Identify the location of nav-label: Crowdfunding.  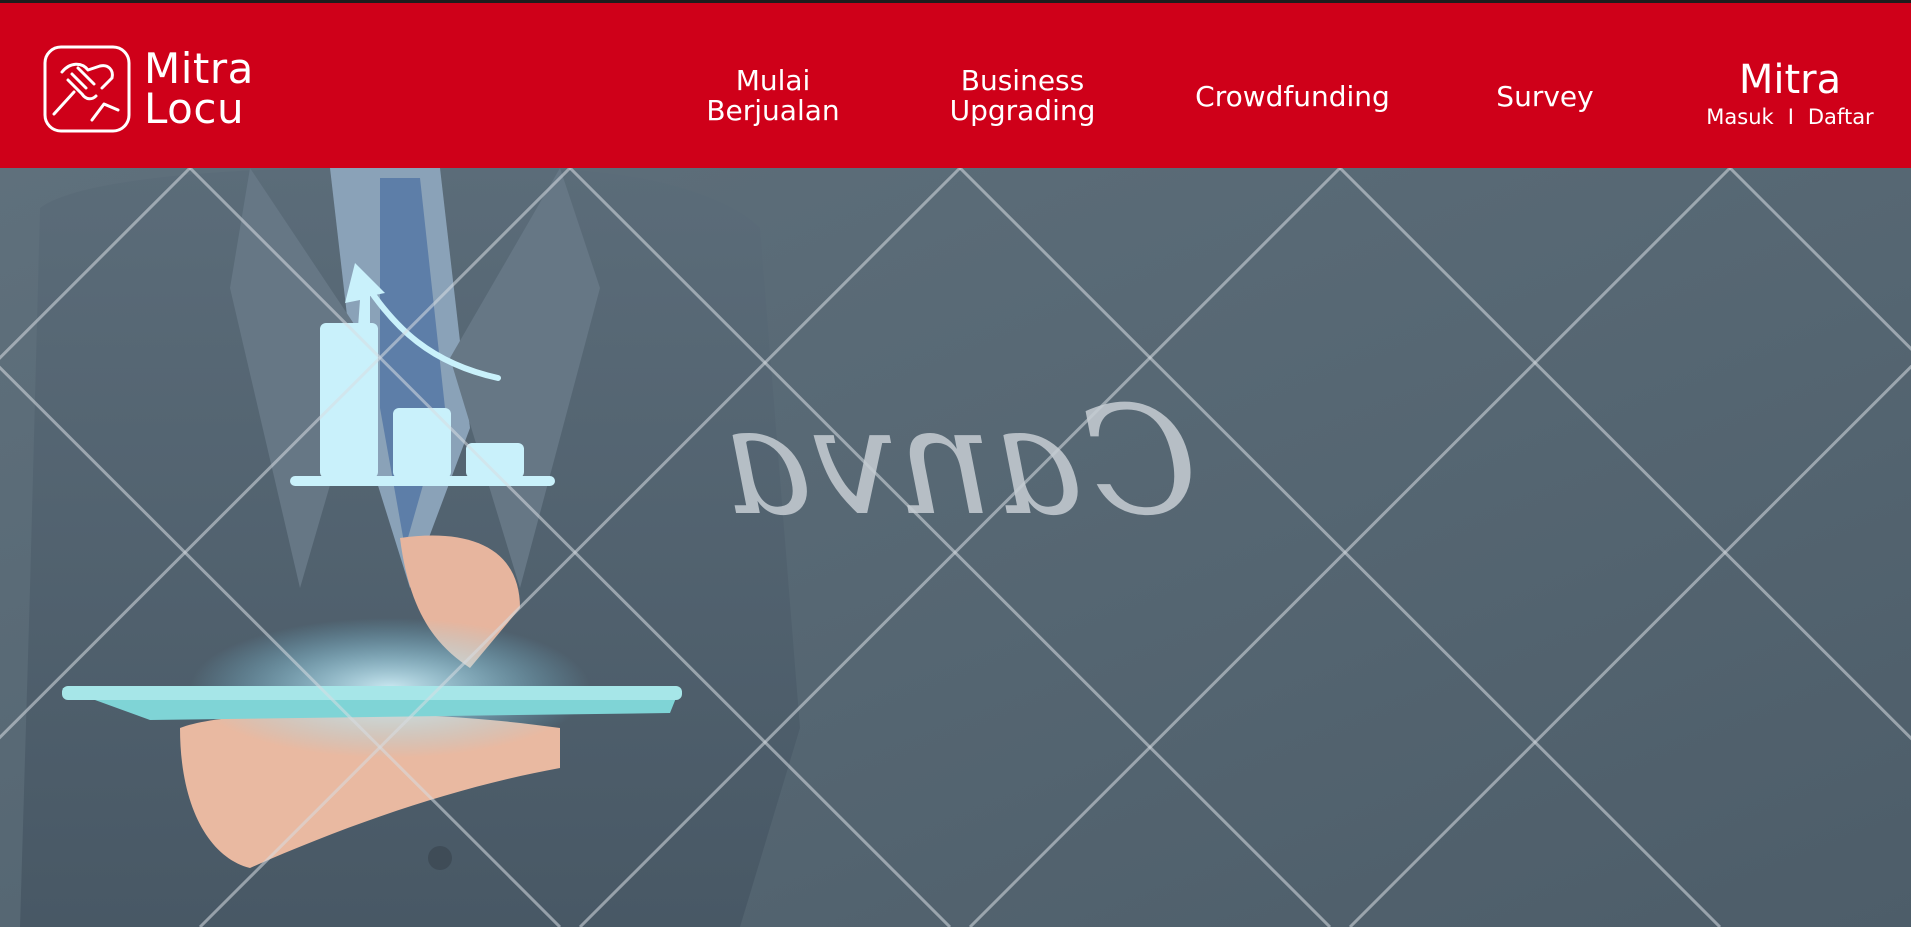
(1292, 96).